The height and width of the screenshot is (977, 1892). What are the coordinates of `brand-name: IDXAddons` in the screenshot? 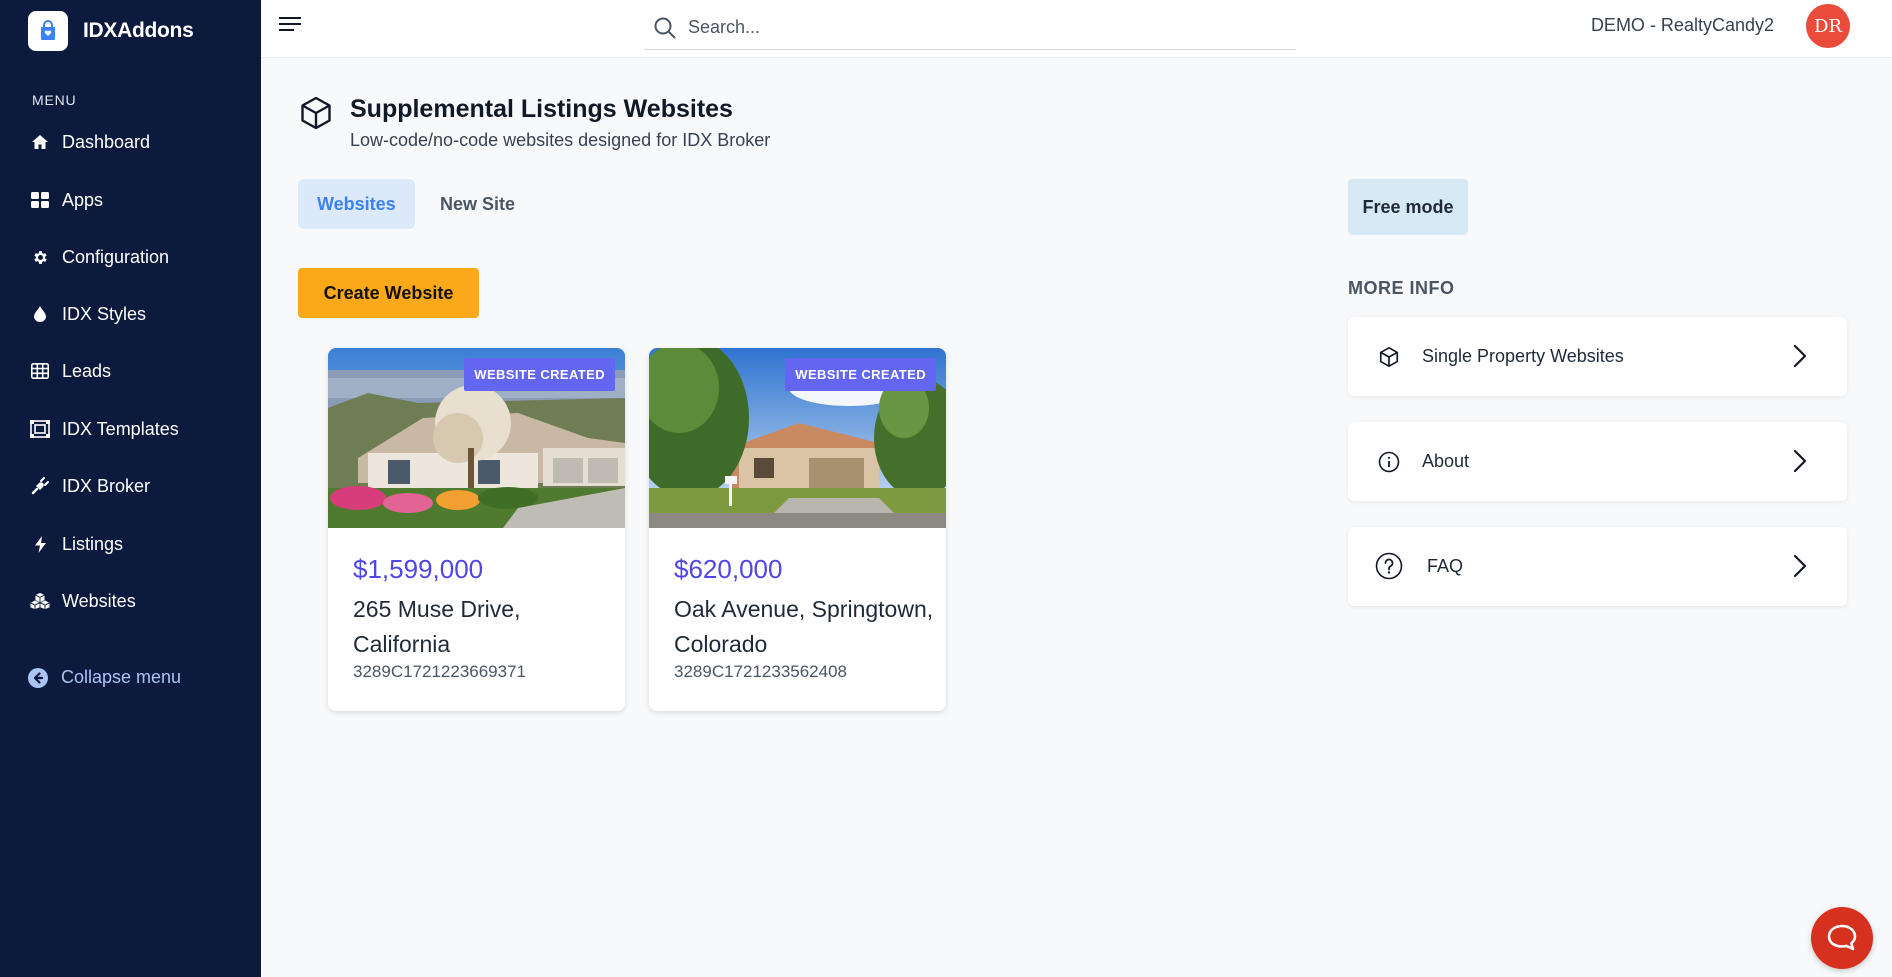 It's located at (138, 30).